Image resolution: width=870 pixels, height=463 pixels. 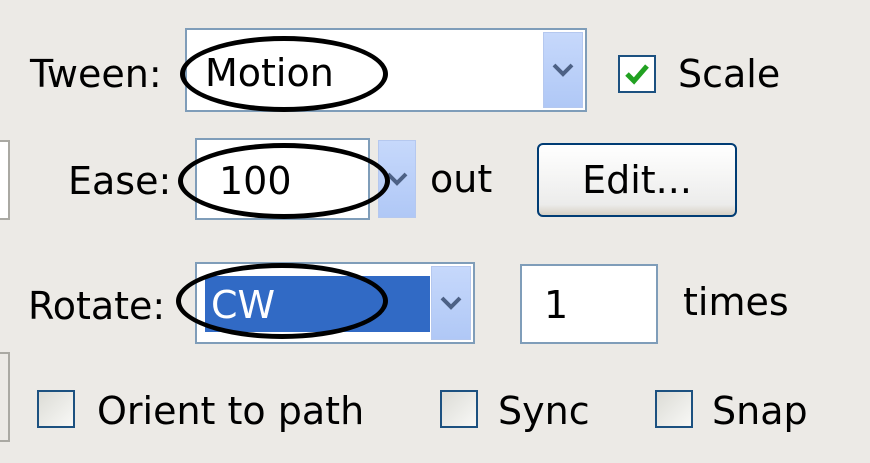 What do you see at coordinates (96, 74) in the screenshot?
I see `tween-label: Tween:` at bounding box center [96, 74].